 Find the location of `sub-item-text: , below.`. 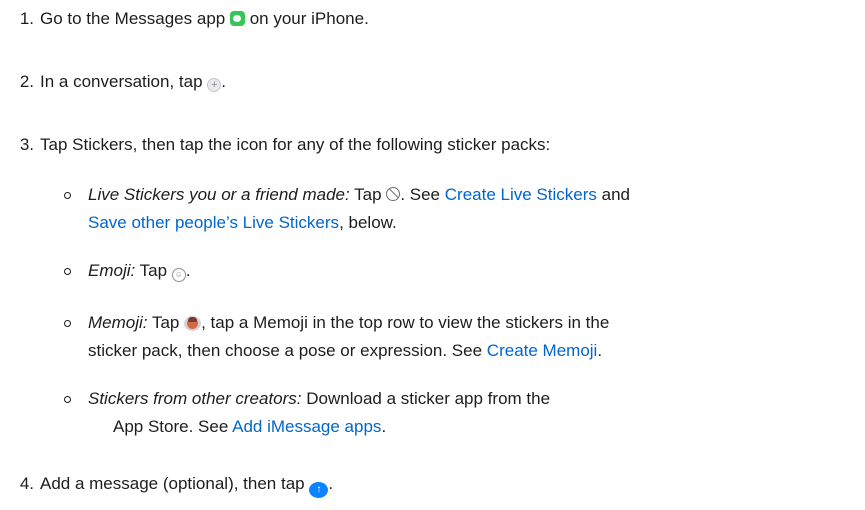

sub-item-text: , below. is located at coordinates (368, 222).